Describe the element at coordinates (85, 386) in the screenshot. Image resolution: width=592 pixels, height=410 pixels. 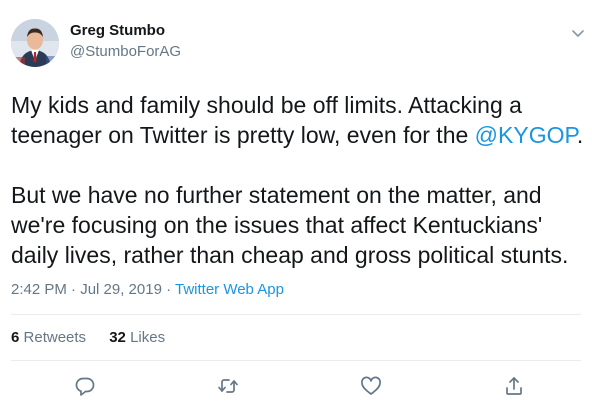
I see `reply-icon` at that location.